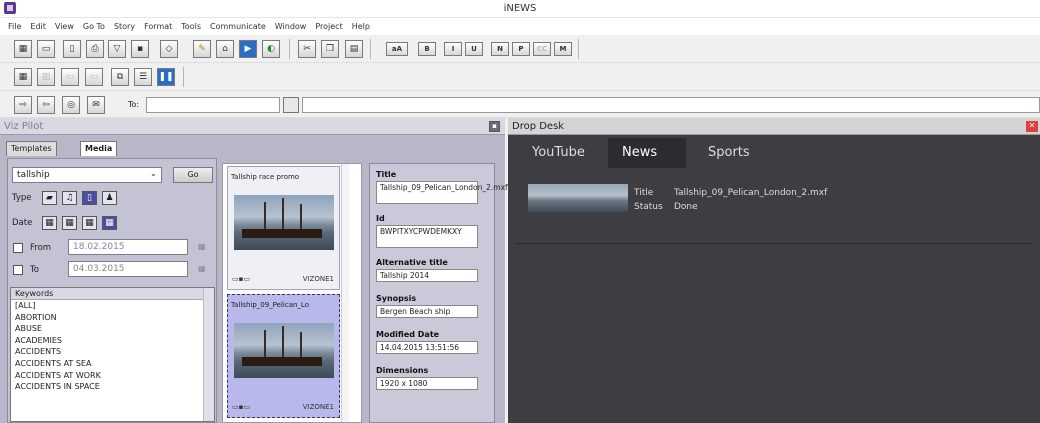 This screenshot has width=1040, height=423. What do you see at coordinates (307, 49) in the screenshot?
I see `cut-icon: ✂` at bounding box center [307, 49].